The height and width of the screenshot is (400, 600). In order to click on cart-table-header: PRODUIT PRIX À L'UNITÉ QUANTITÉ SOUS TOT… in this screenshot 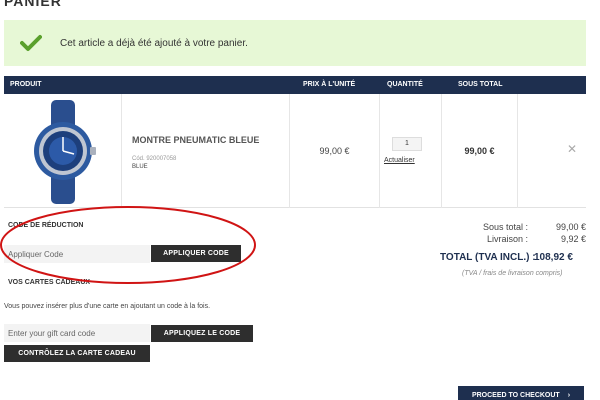, I will do `click(295, 85)`.